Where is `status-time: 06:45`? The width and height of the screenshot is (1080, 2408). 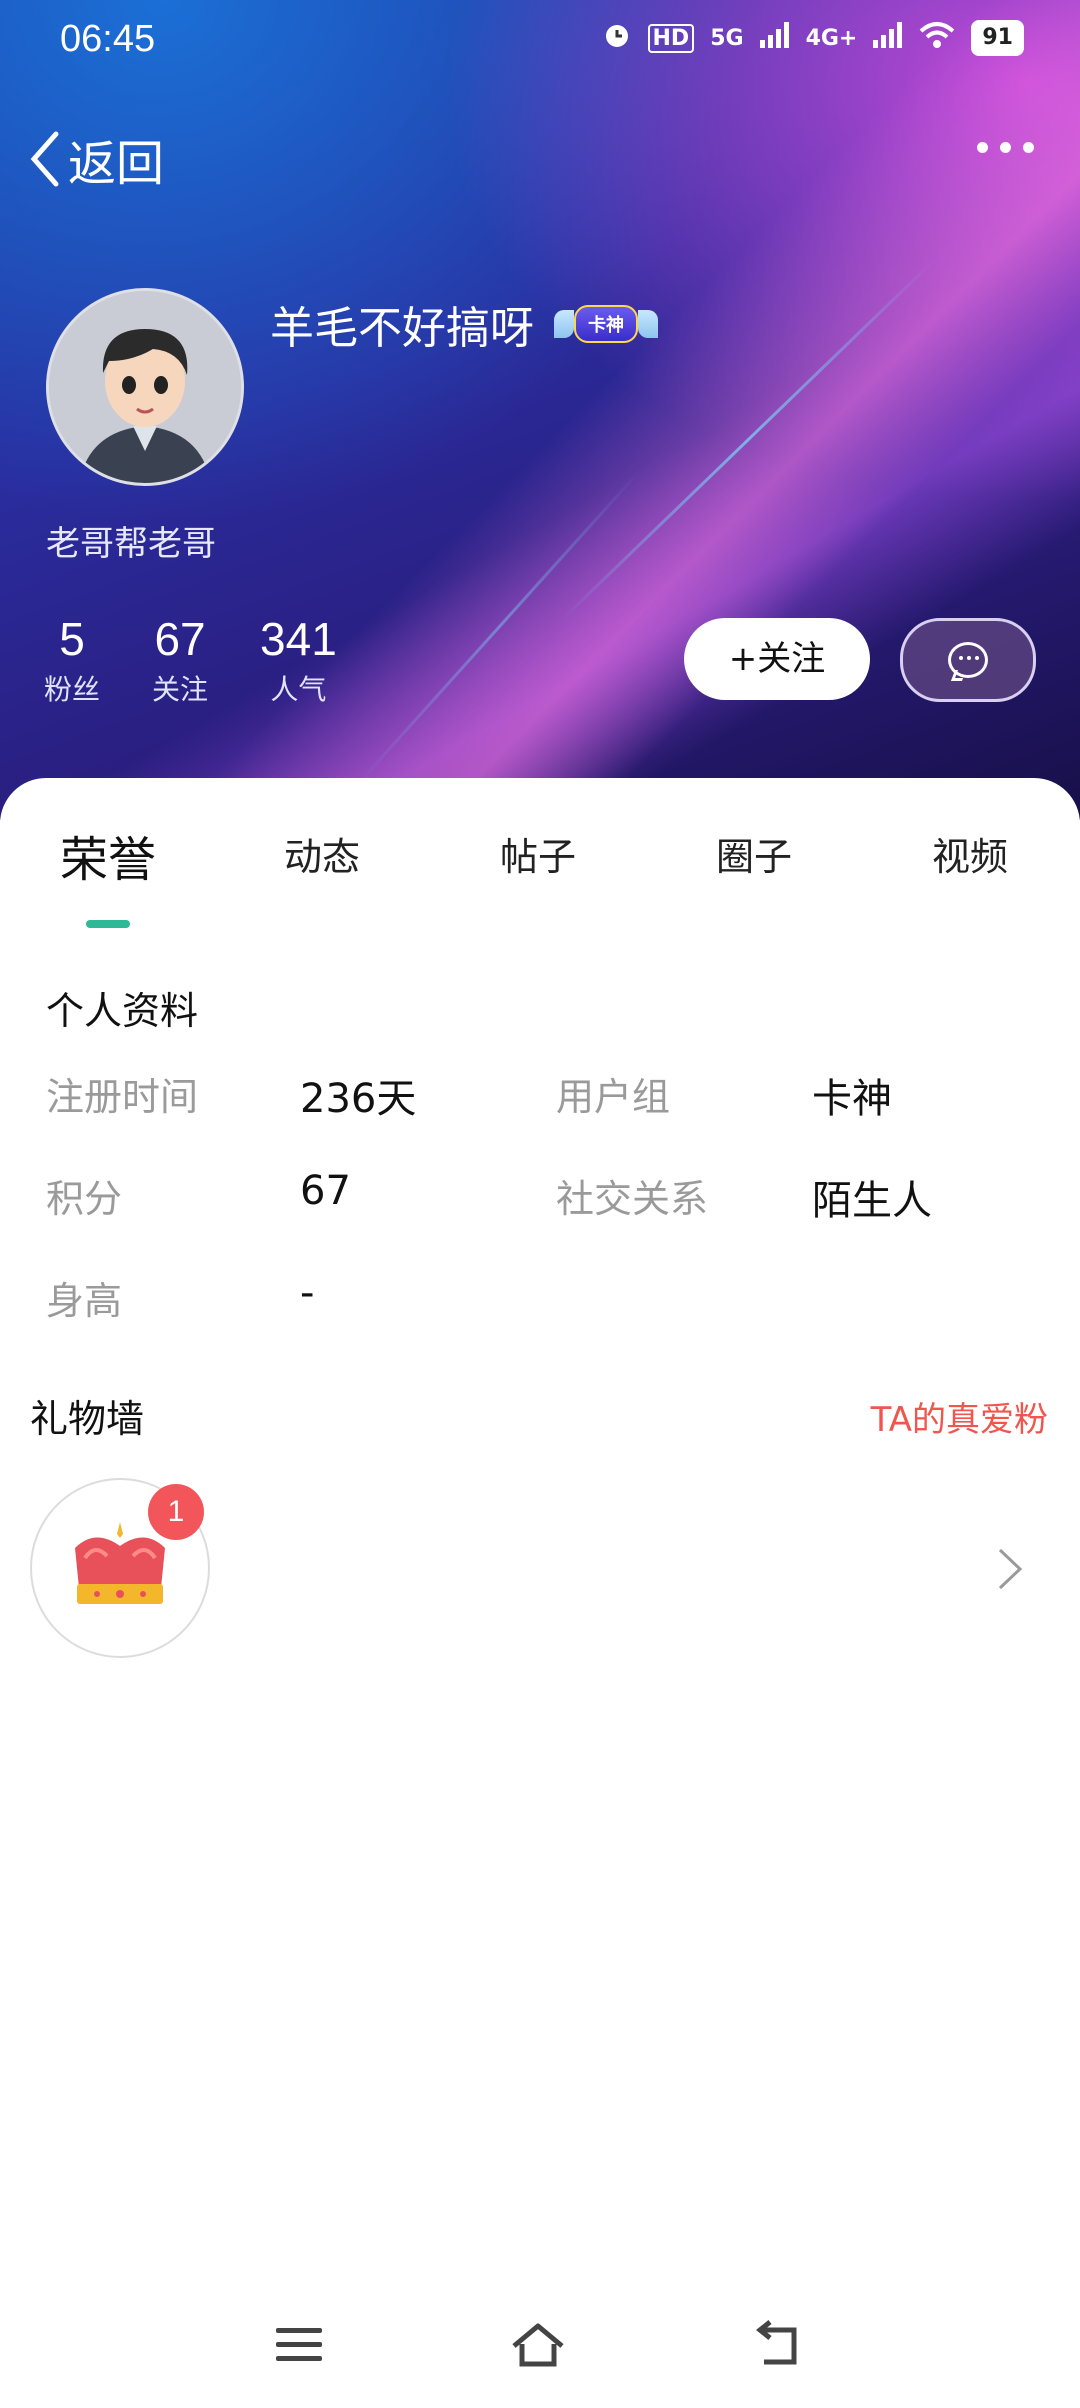 status-time: 06:45 is located at coordinates (108, 39).